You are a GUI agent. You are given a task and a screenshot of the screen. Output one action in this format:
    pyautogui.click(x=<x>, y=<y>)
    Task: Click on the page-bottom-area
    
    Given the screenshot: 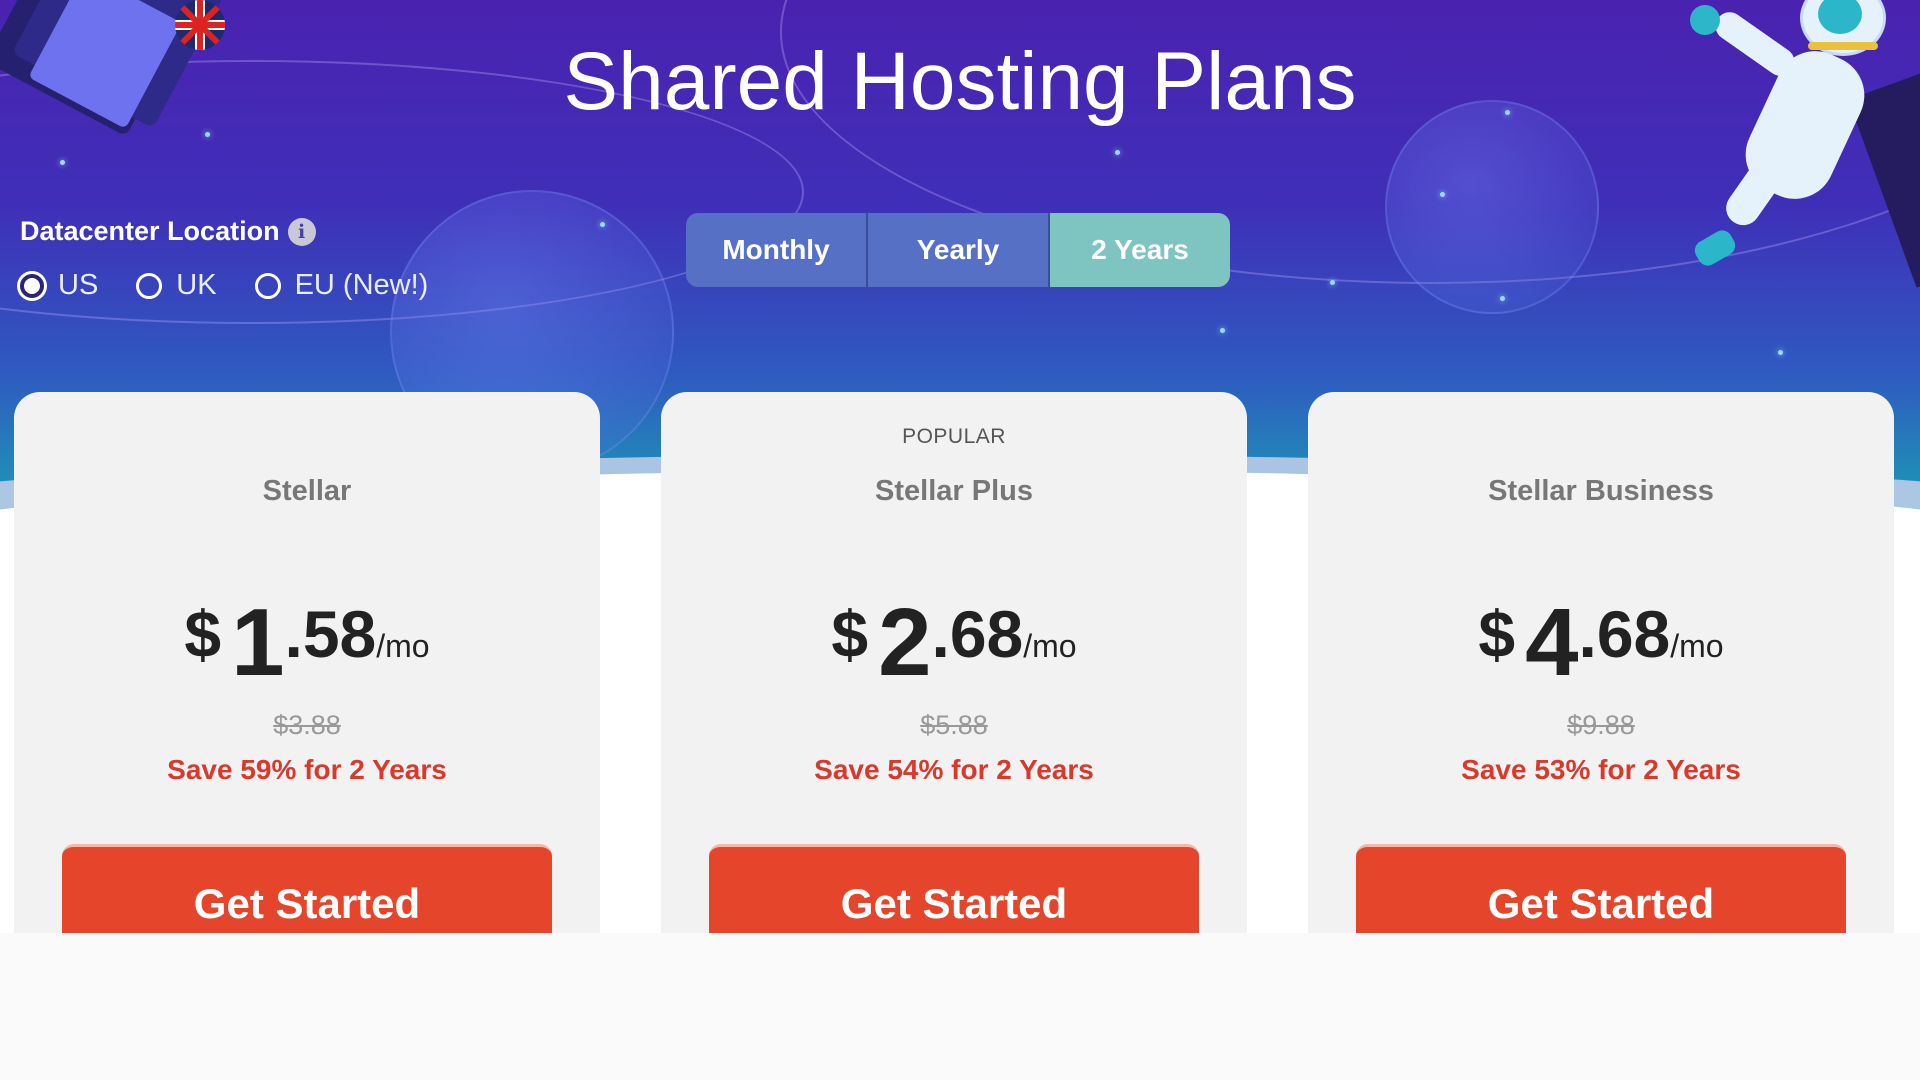 What is the action you would take?
    pyautogui.click(x=960, y=1006)
    